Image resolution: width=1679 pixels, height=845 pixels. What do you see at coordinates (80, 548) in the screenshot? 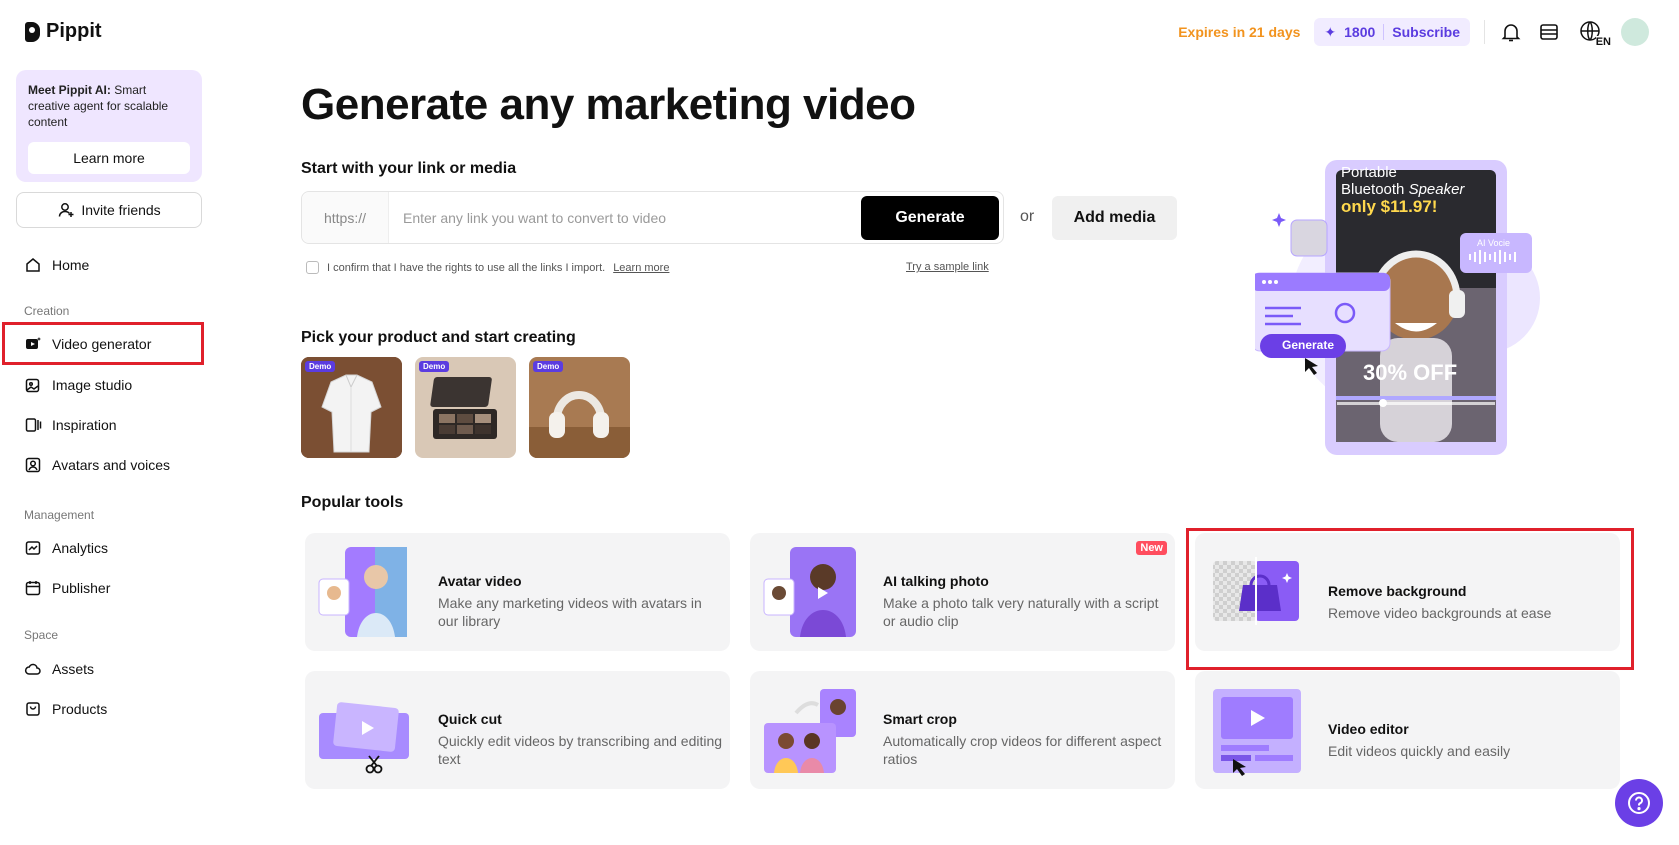
I see `sidebar-item-label: Analytics` at bounding box center [80, 548].